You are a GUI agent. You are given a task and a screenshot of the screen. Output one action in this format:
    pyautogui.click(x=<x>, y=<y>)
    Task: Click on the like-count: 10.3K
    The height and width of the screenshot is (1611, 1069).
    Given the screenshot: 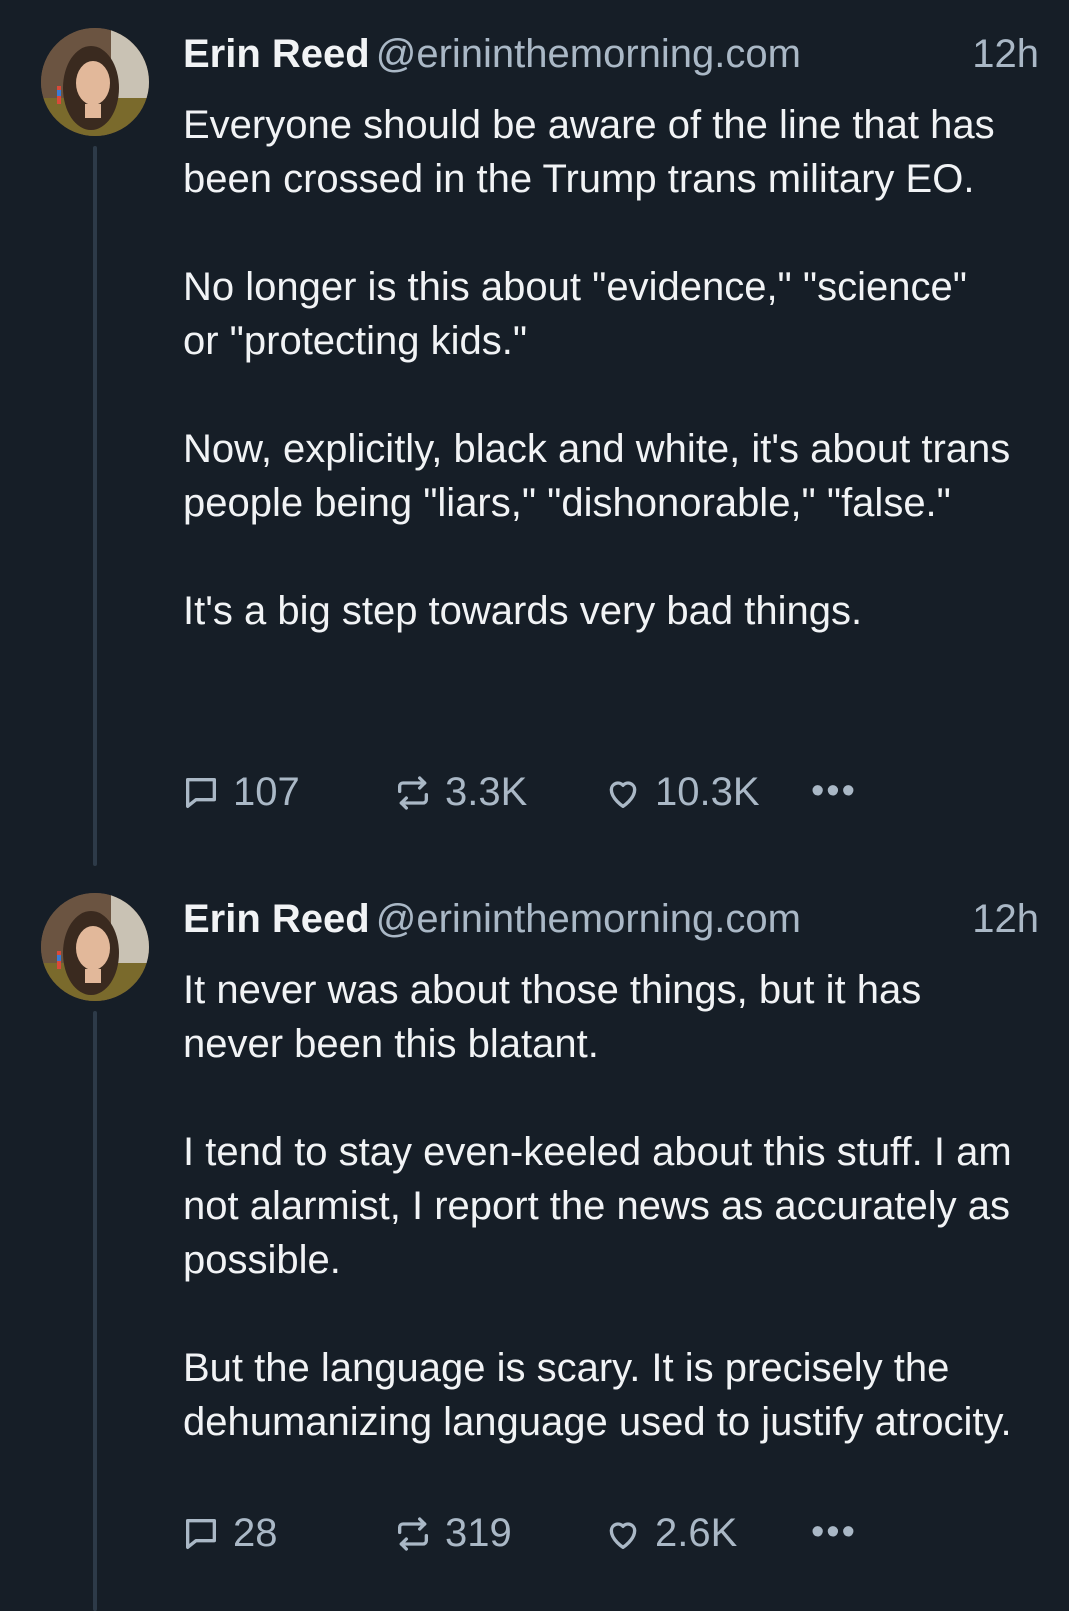 What is the action you would take?
    pyautogui.click(x=707, y=792)
    